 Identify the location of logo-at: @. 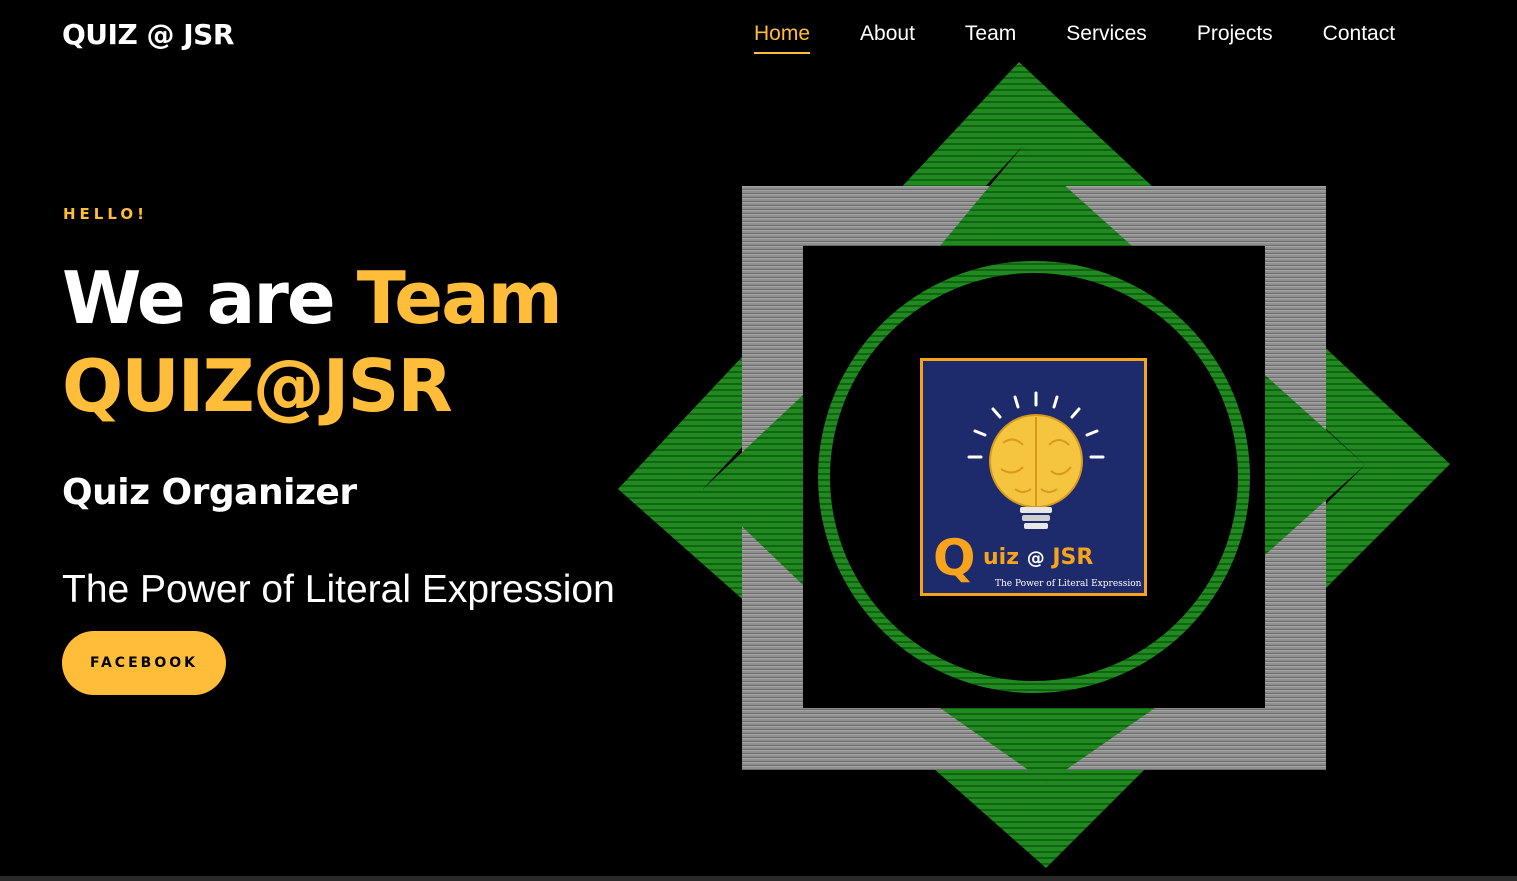
(1035, 558).